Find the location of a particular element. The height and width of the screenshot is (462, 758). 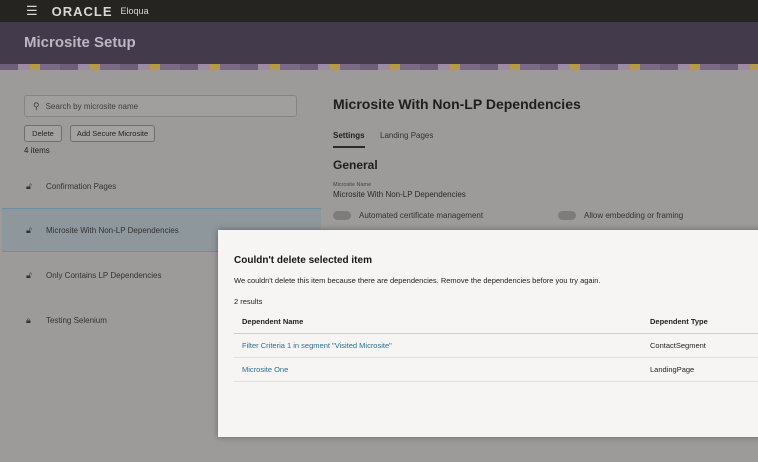

dependent-type: LandingPage is located at coordinates (672, 369).